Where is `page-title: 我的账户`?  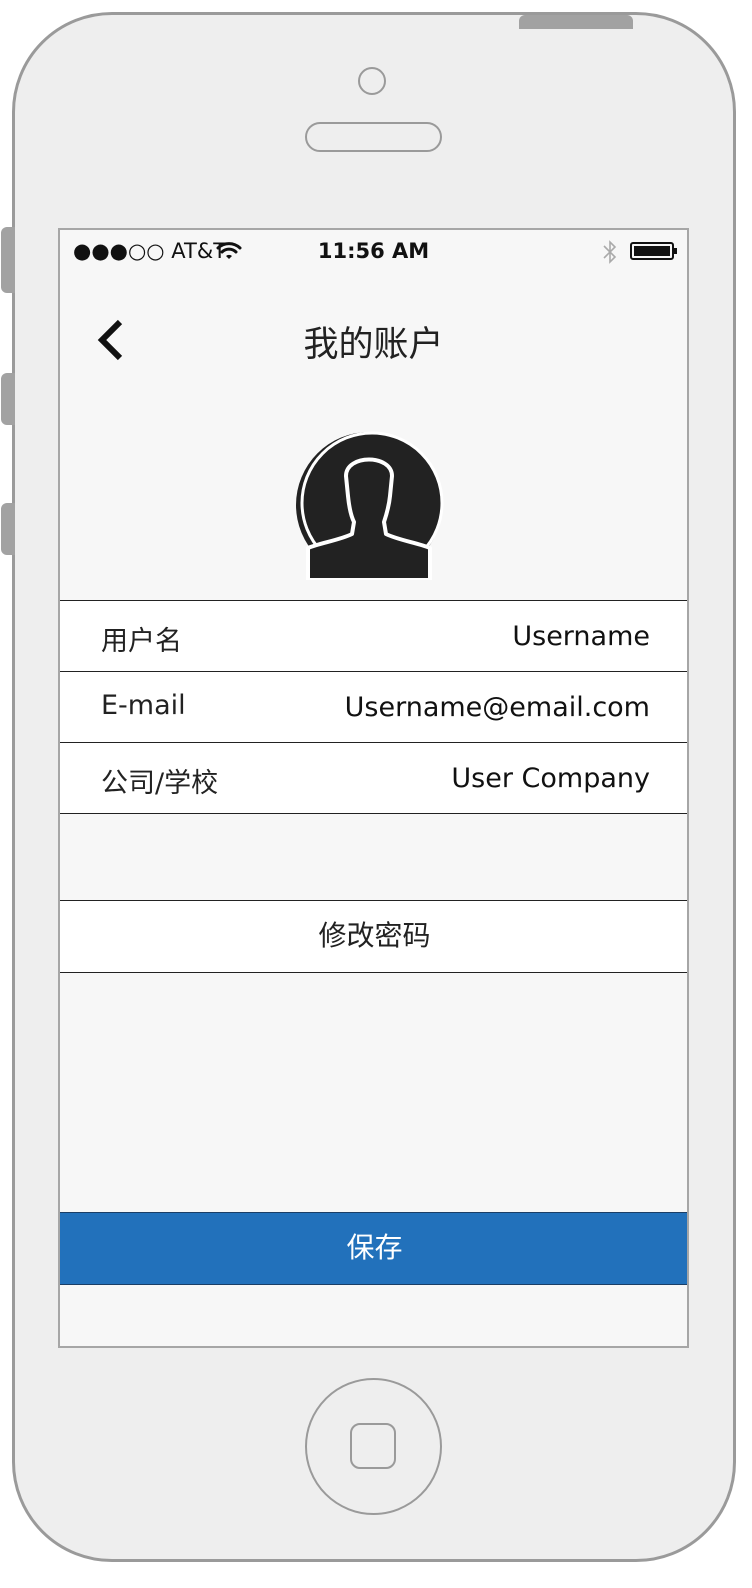 page-title: 我的账户 is located at coordinates (373, 345).